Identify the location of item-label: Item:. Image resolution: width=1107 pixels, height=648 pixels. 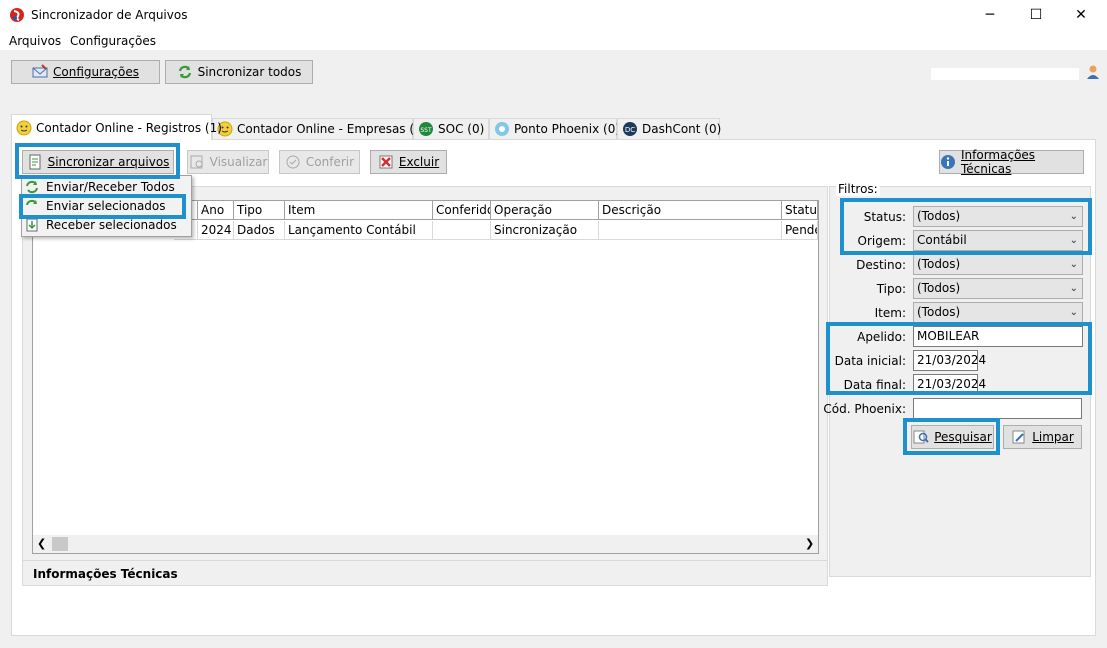
(890, 313).